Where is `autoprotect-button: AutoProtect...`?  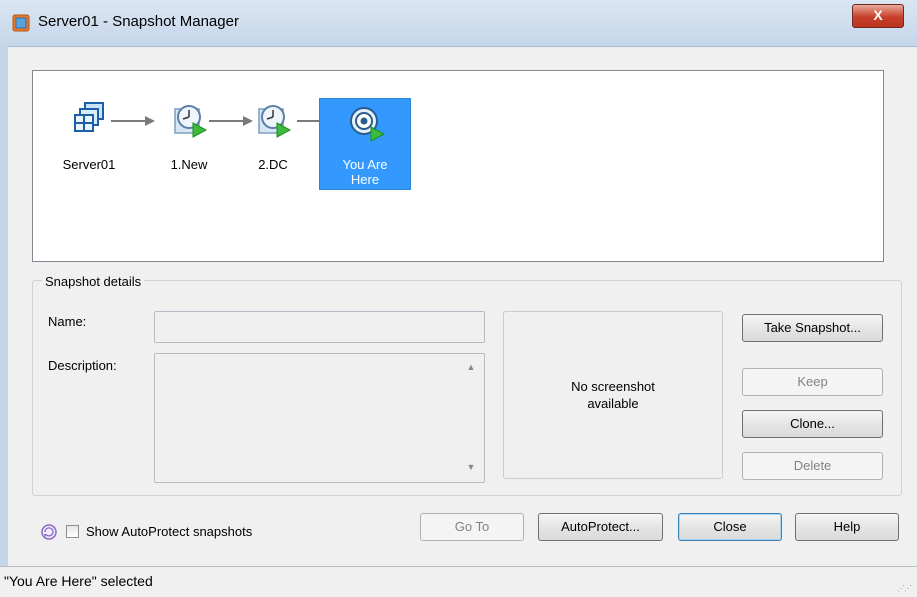 autoprotect-button: AutoProtect... is located at coordinates (600, 527).